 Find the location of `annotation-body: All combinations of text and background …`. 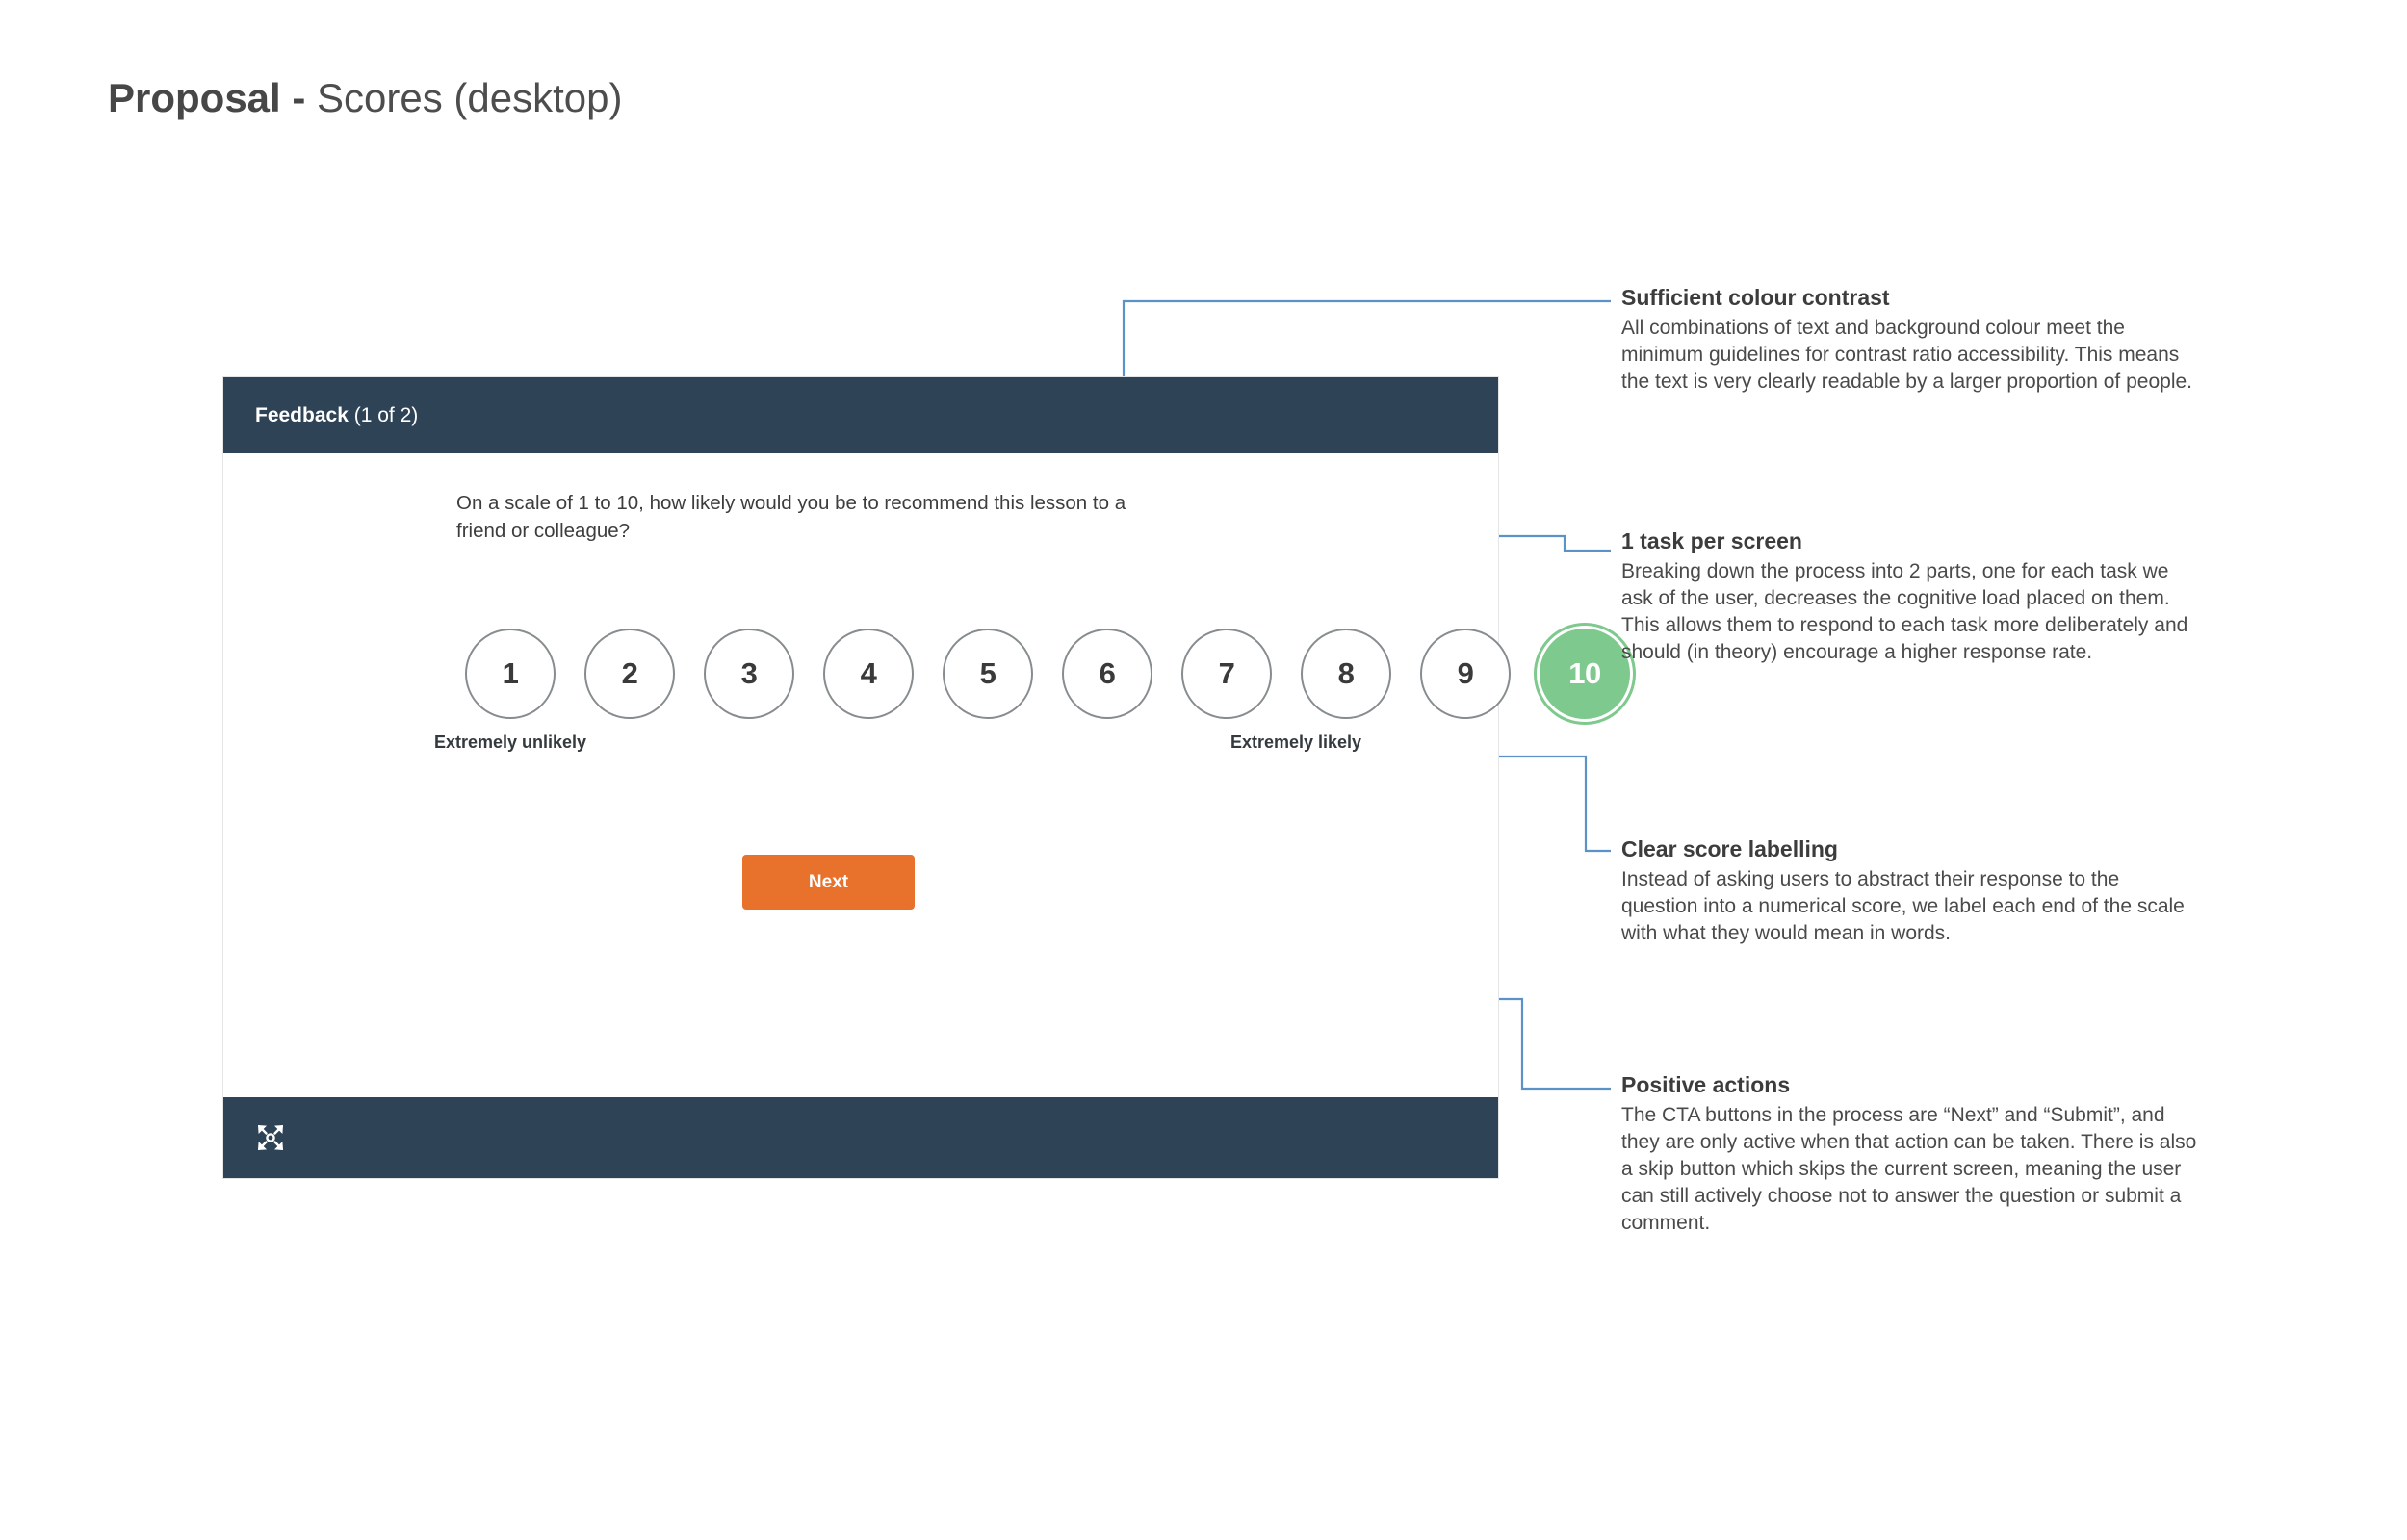

annotation-body: All combinations of text and background … is located at coordinates (1906, 355).